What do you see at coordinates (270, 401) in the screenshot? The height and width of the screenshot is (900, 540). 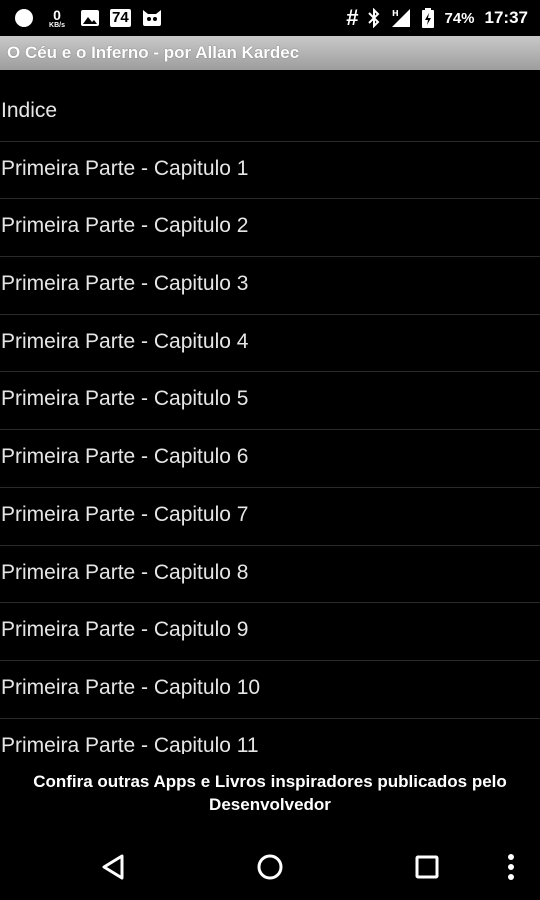 I see `list-item-capitulo-5: Primeira Parte - Capitulo 5` at bounding box center [270, 401].